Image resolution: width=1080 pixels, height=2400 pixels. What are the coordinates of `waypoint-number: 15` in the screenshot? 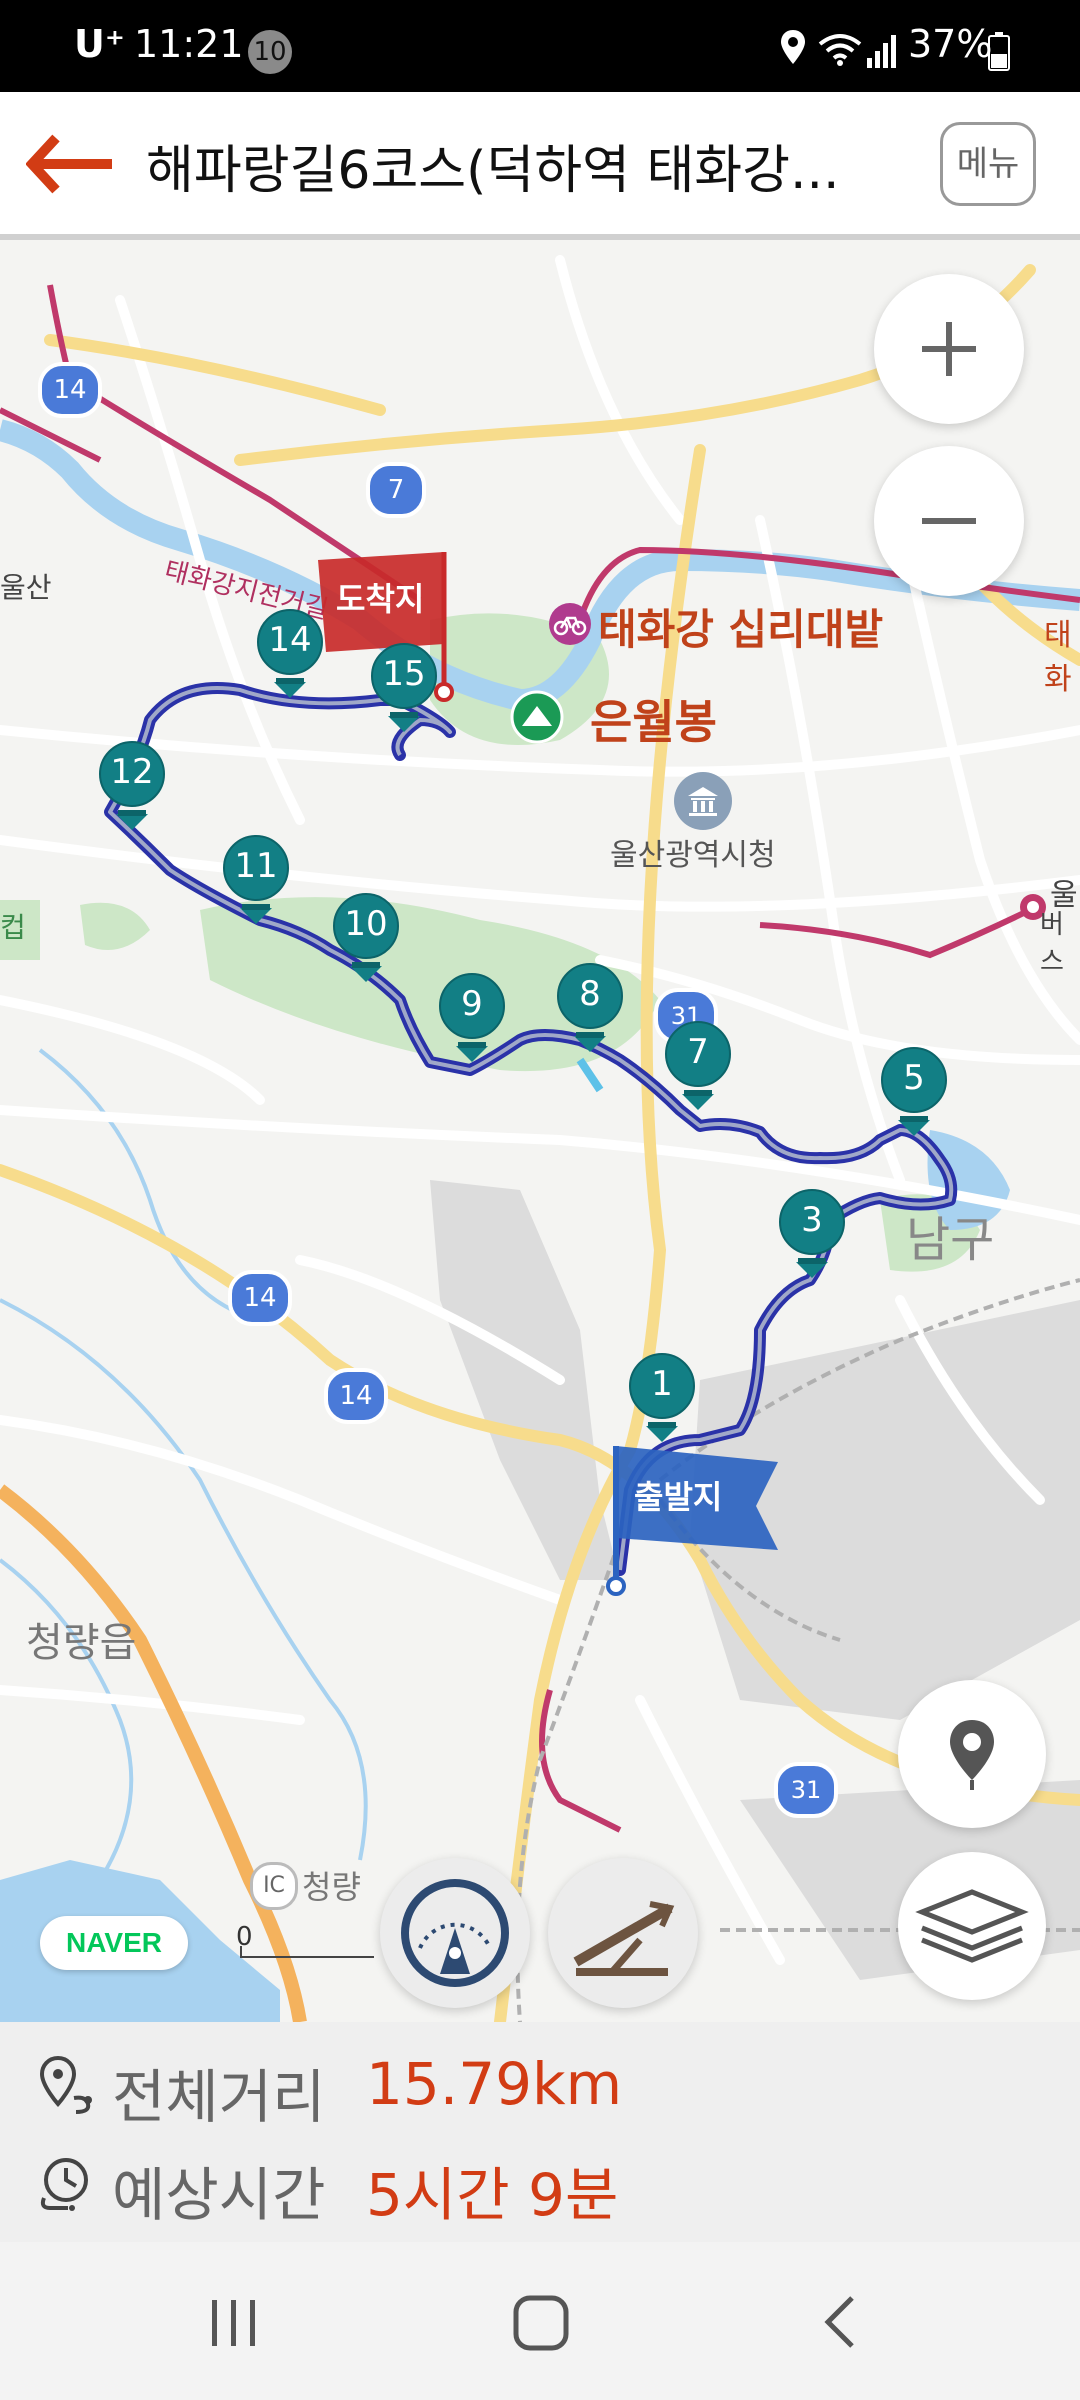 It's located at (404, 674).